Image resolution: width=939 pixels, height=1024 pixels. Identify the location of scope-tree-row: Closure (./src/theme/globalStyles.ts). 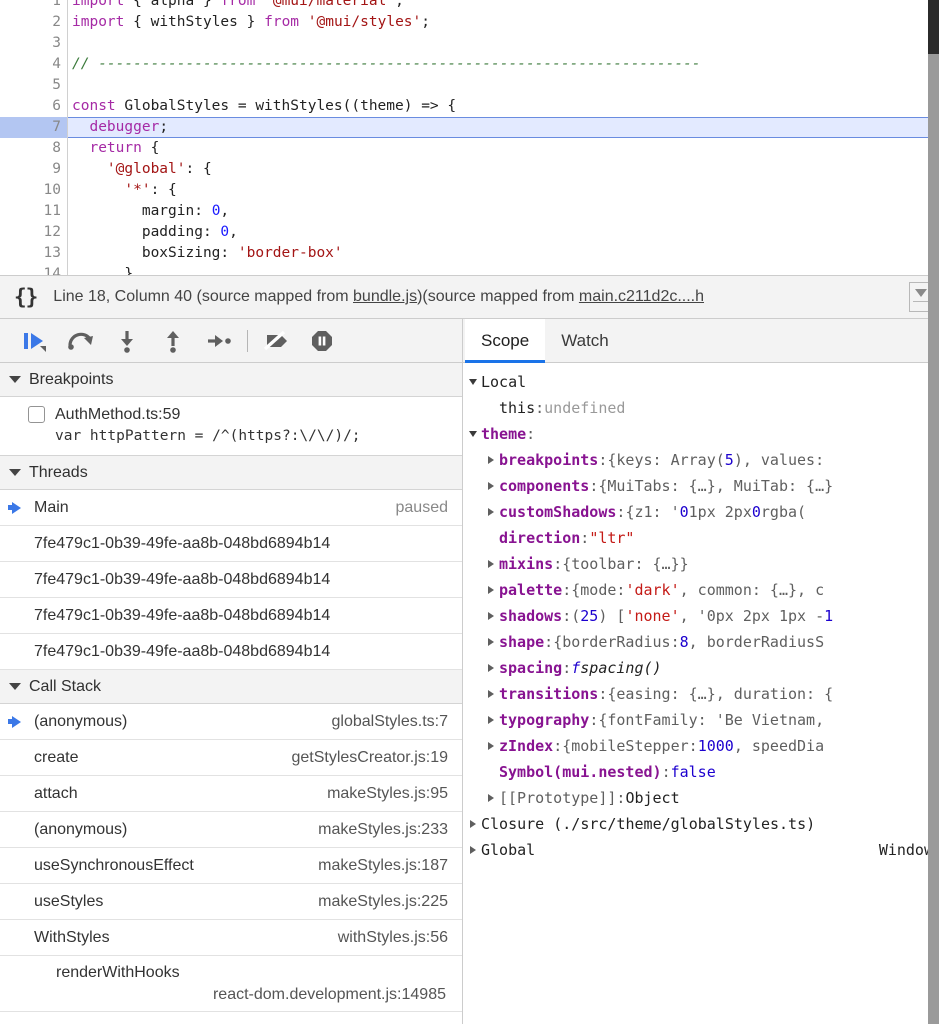
(701, 824).